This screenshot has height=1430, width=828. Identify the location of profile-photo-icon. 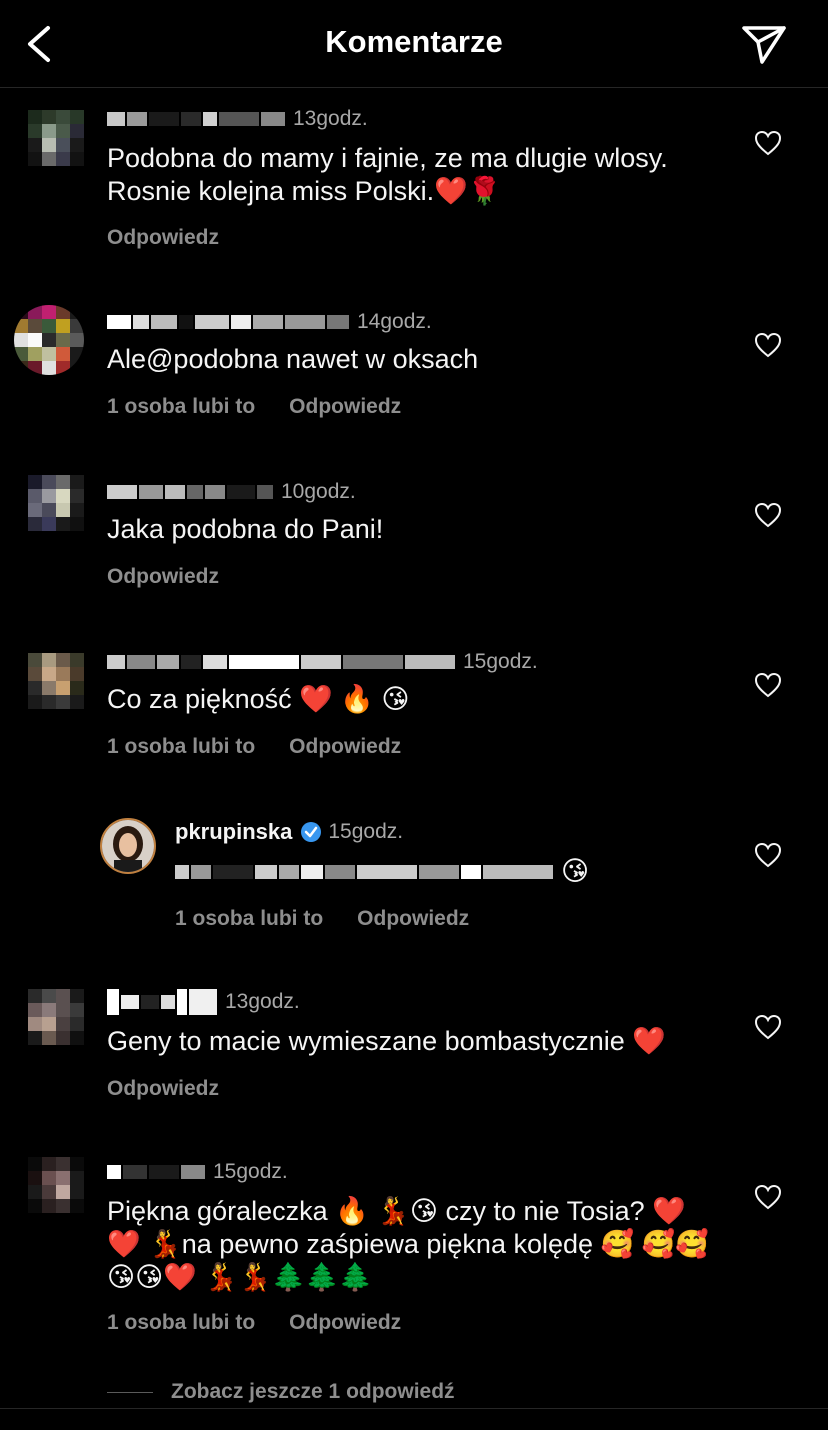
(128, 846).